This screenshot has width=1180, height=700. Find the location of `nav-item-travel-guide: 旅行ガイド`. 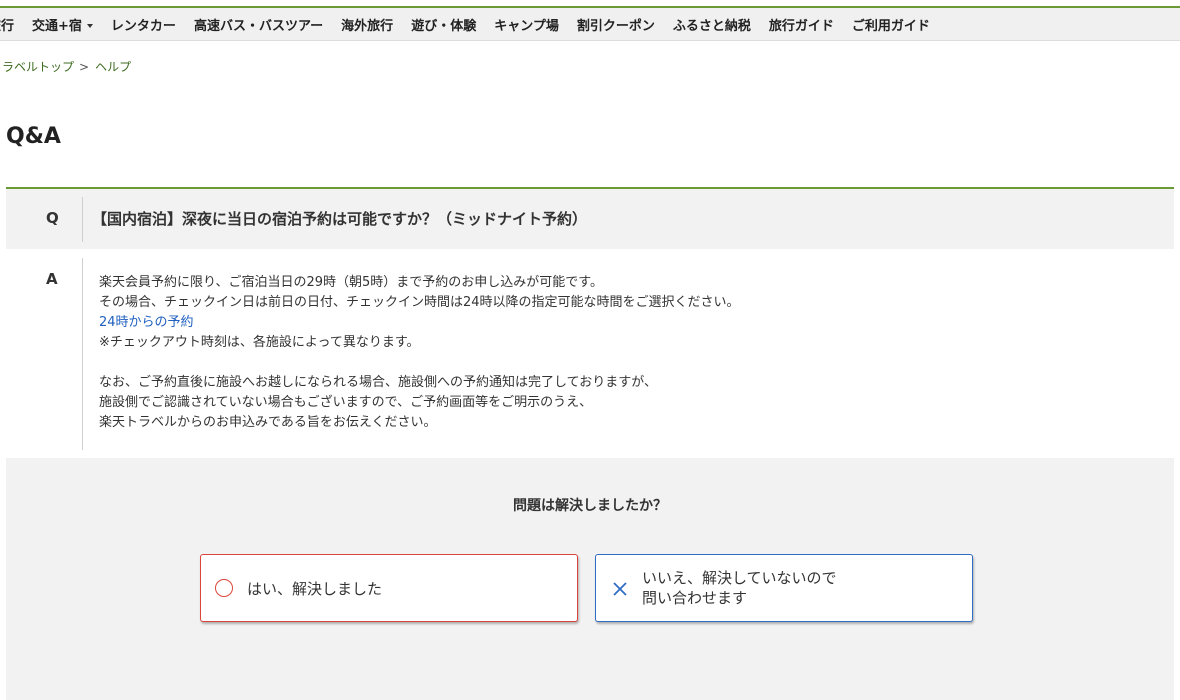

nav-item-travel-guide: 旅行ガイド is located at coordinates (801, 24).